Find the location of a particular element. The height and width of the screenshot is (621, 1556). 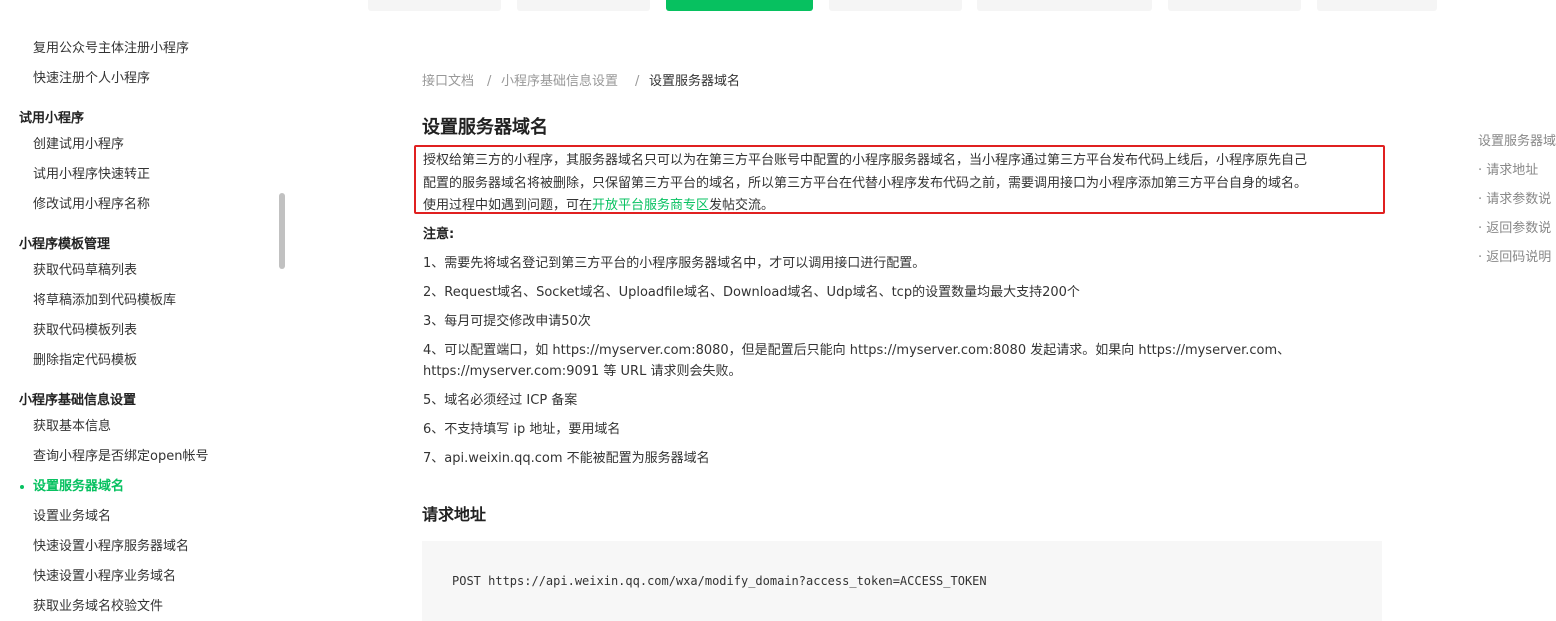

toc-item: · 返回码说明 is located at coordinates (1514, 258).